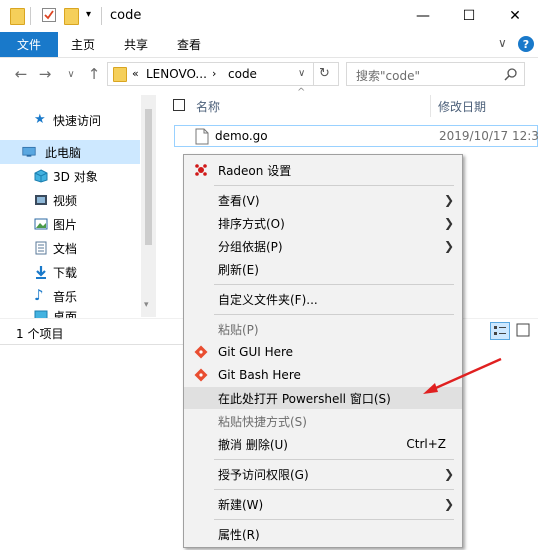 The image size is (538, 550). Describe the element at coordinates (515, 16) in the screenshot. I see `close-button: ✕` at that location.